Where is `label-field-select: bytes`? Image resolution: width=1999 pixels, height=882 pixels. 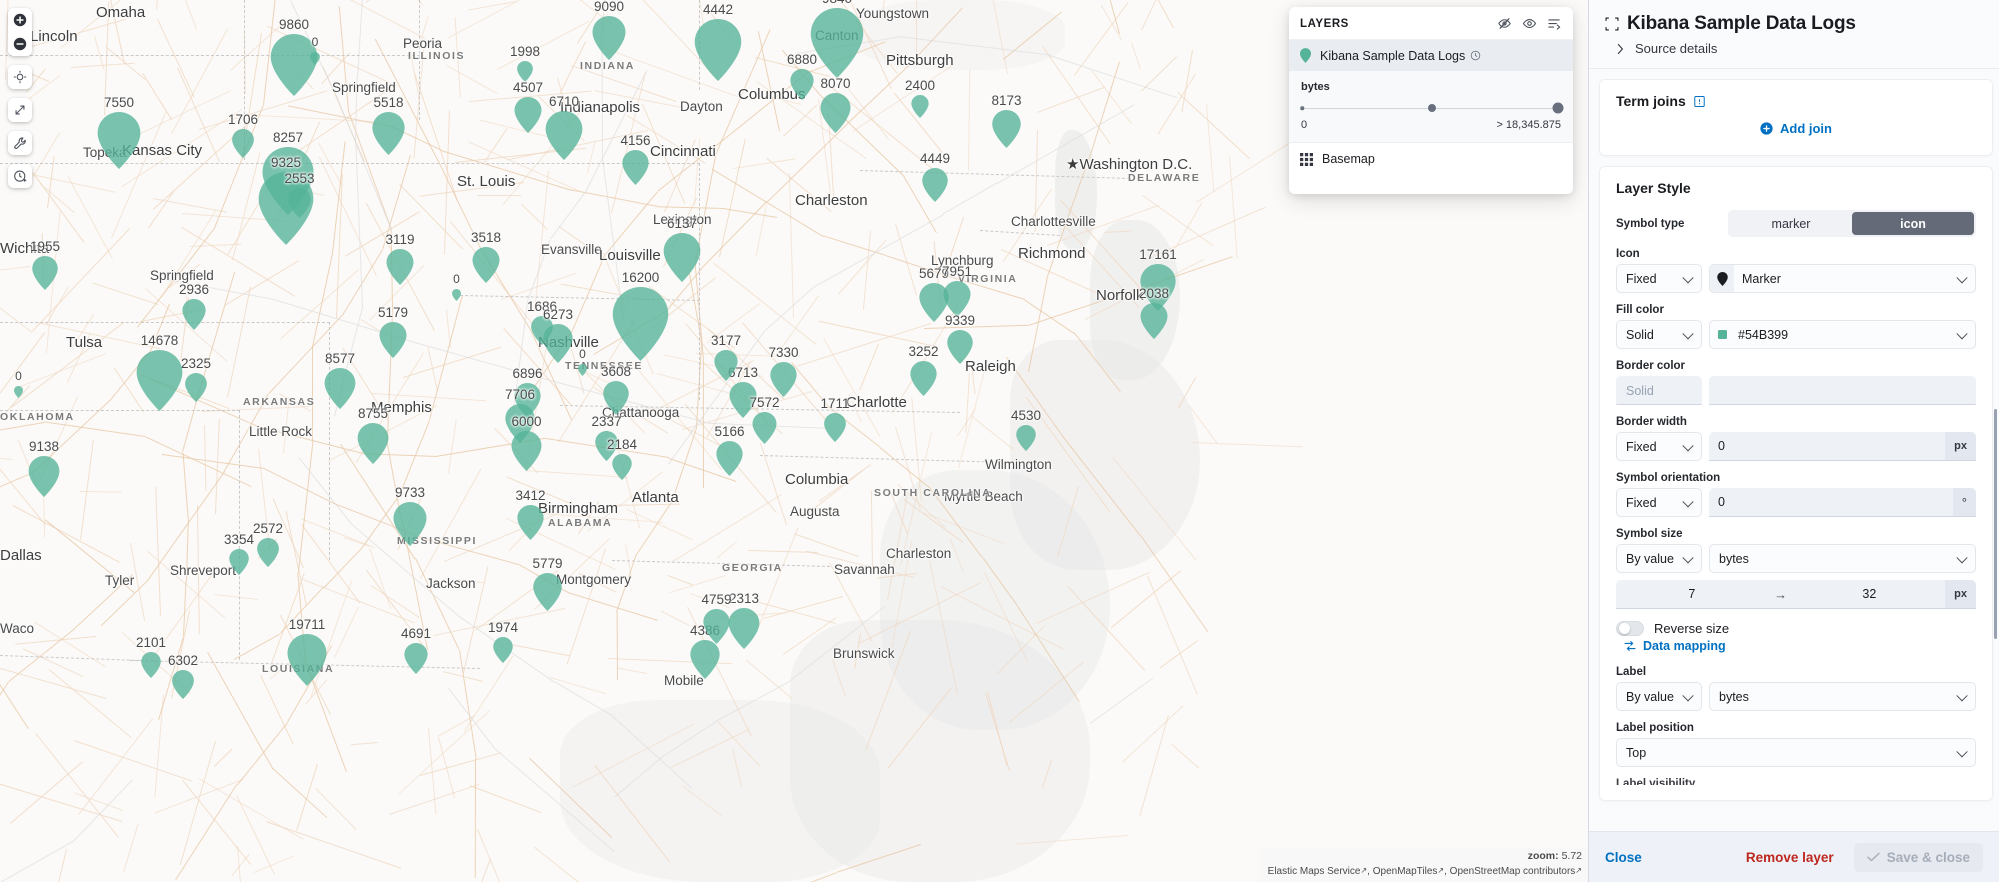
label-field-select: bytes is located at coordinates (1842, 696).